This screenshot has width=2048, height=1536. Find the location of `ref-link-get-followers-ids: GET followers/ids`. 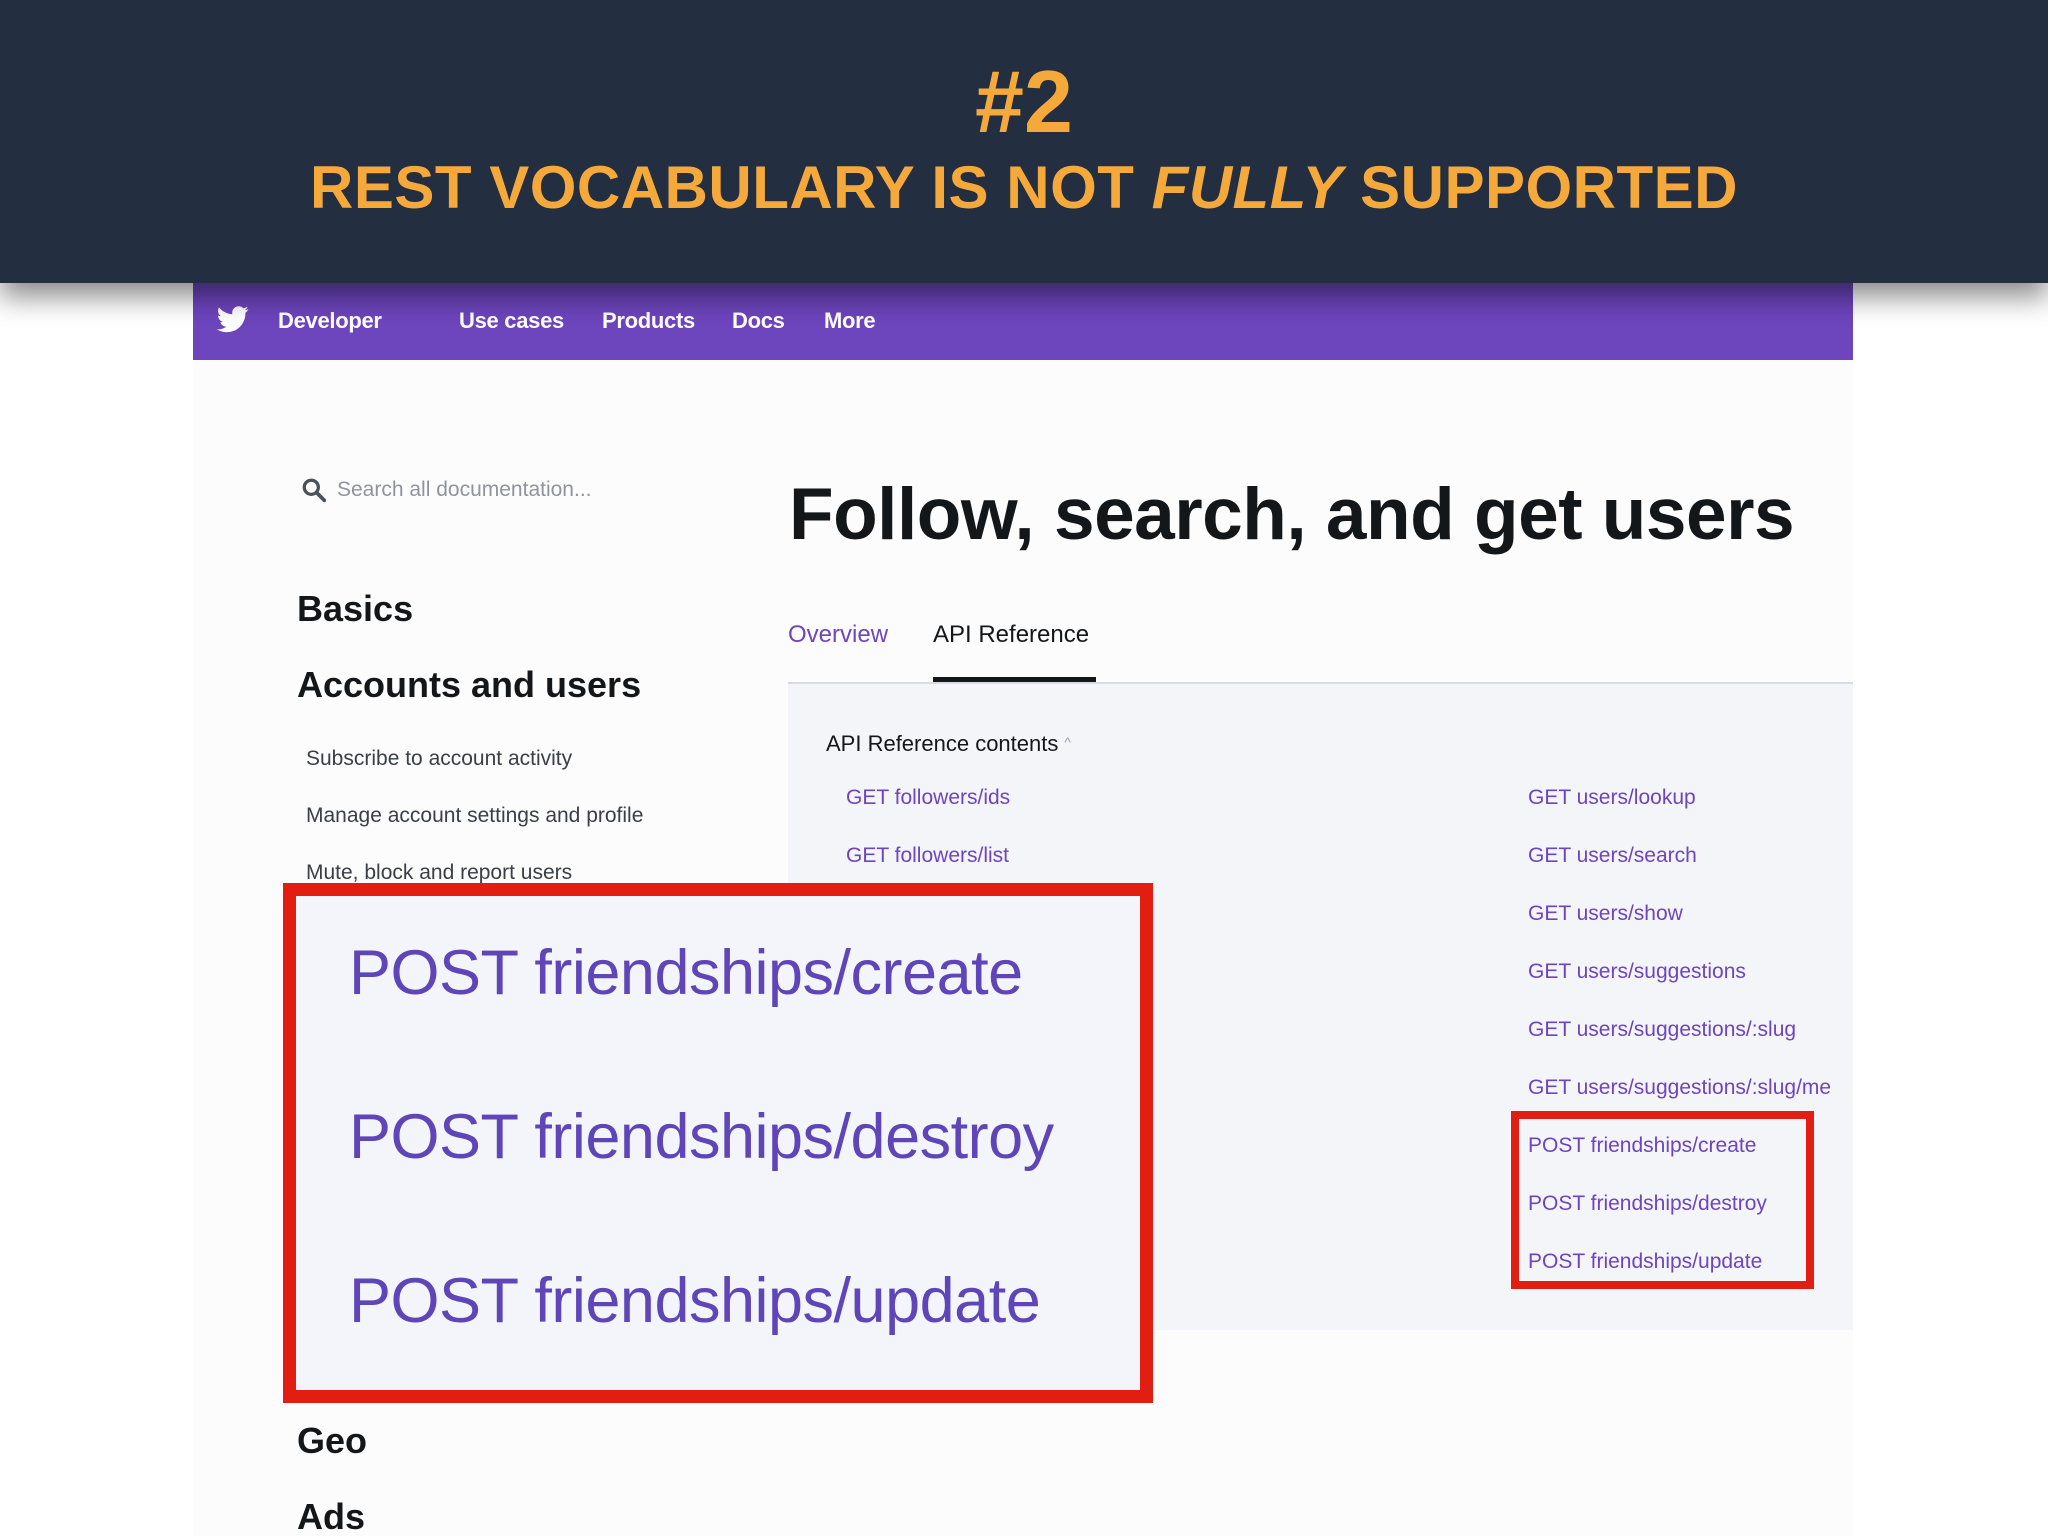

ref-link-get-followers-ids: GET followers/ids is located at coordinates (928, 798).